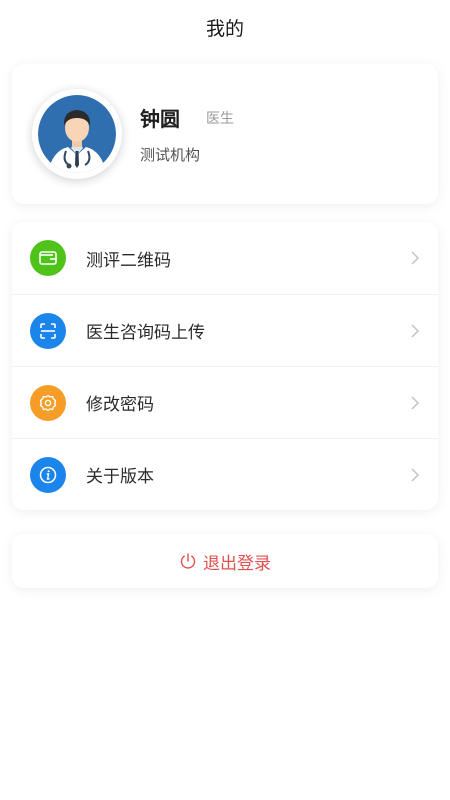 This screenshot has height=800, width=450. I want to click on menu-item-qrcode: 测评二维码, so click(225, 258).